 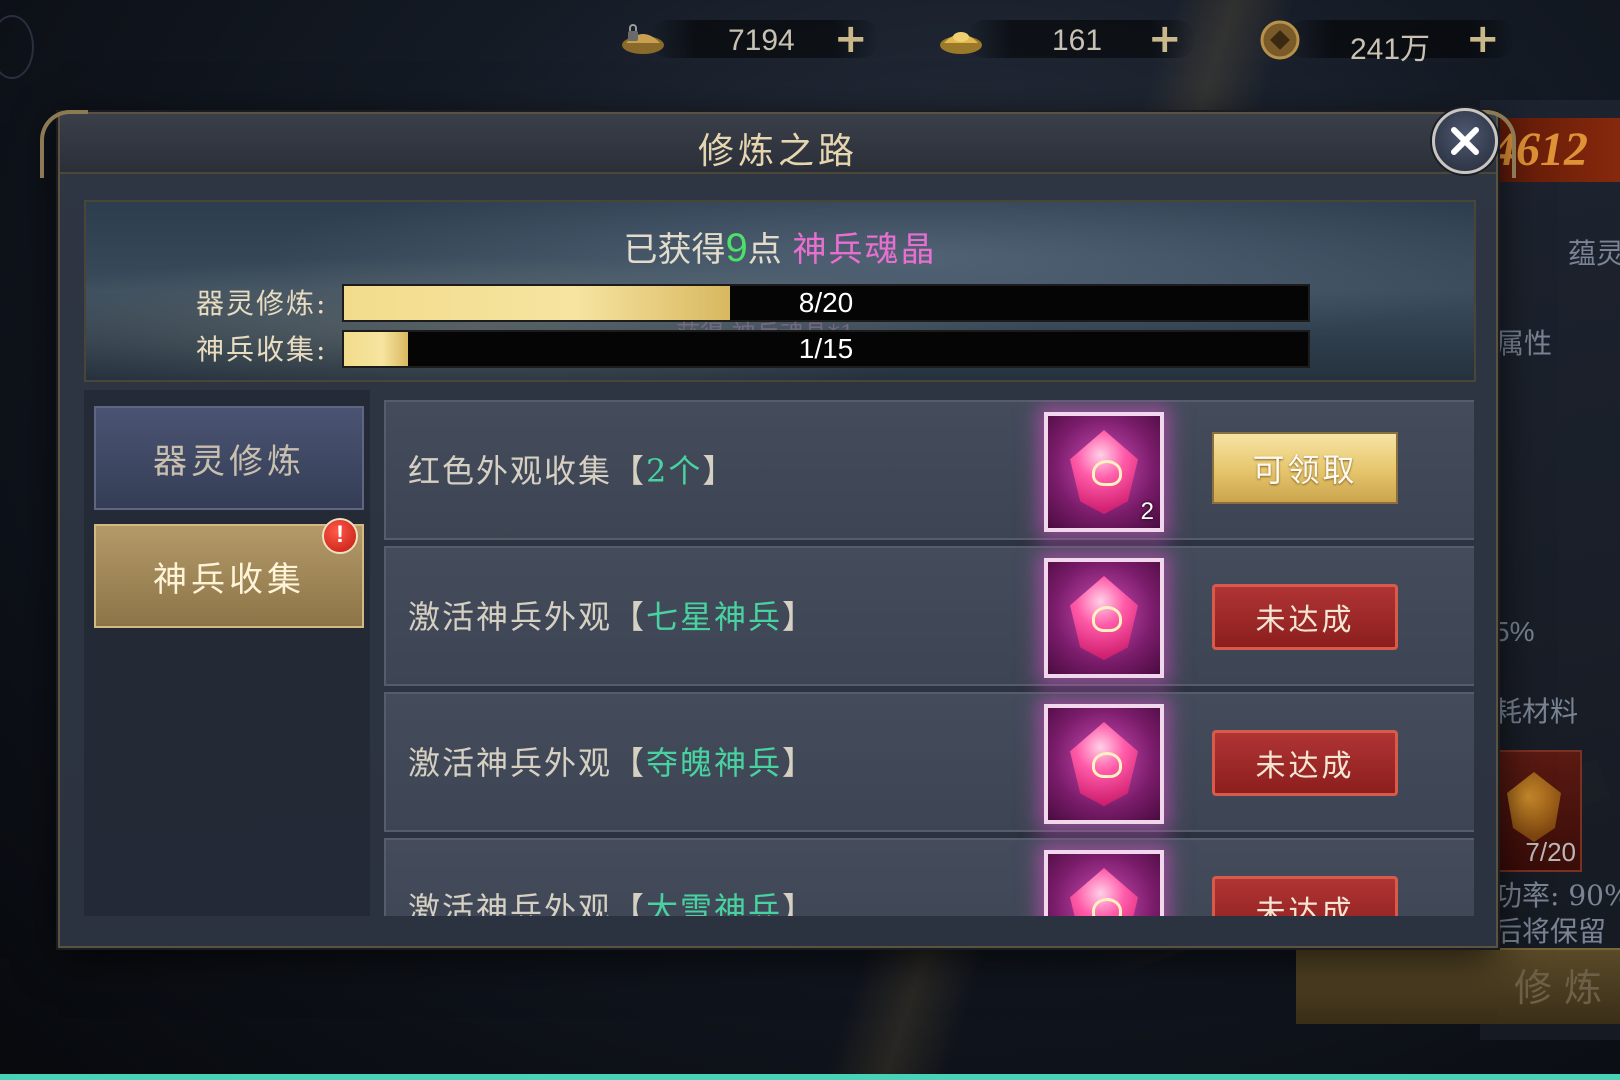 I want to click on progress-bar-text: 1/15, so click(x=826, y=348).